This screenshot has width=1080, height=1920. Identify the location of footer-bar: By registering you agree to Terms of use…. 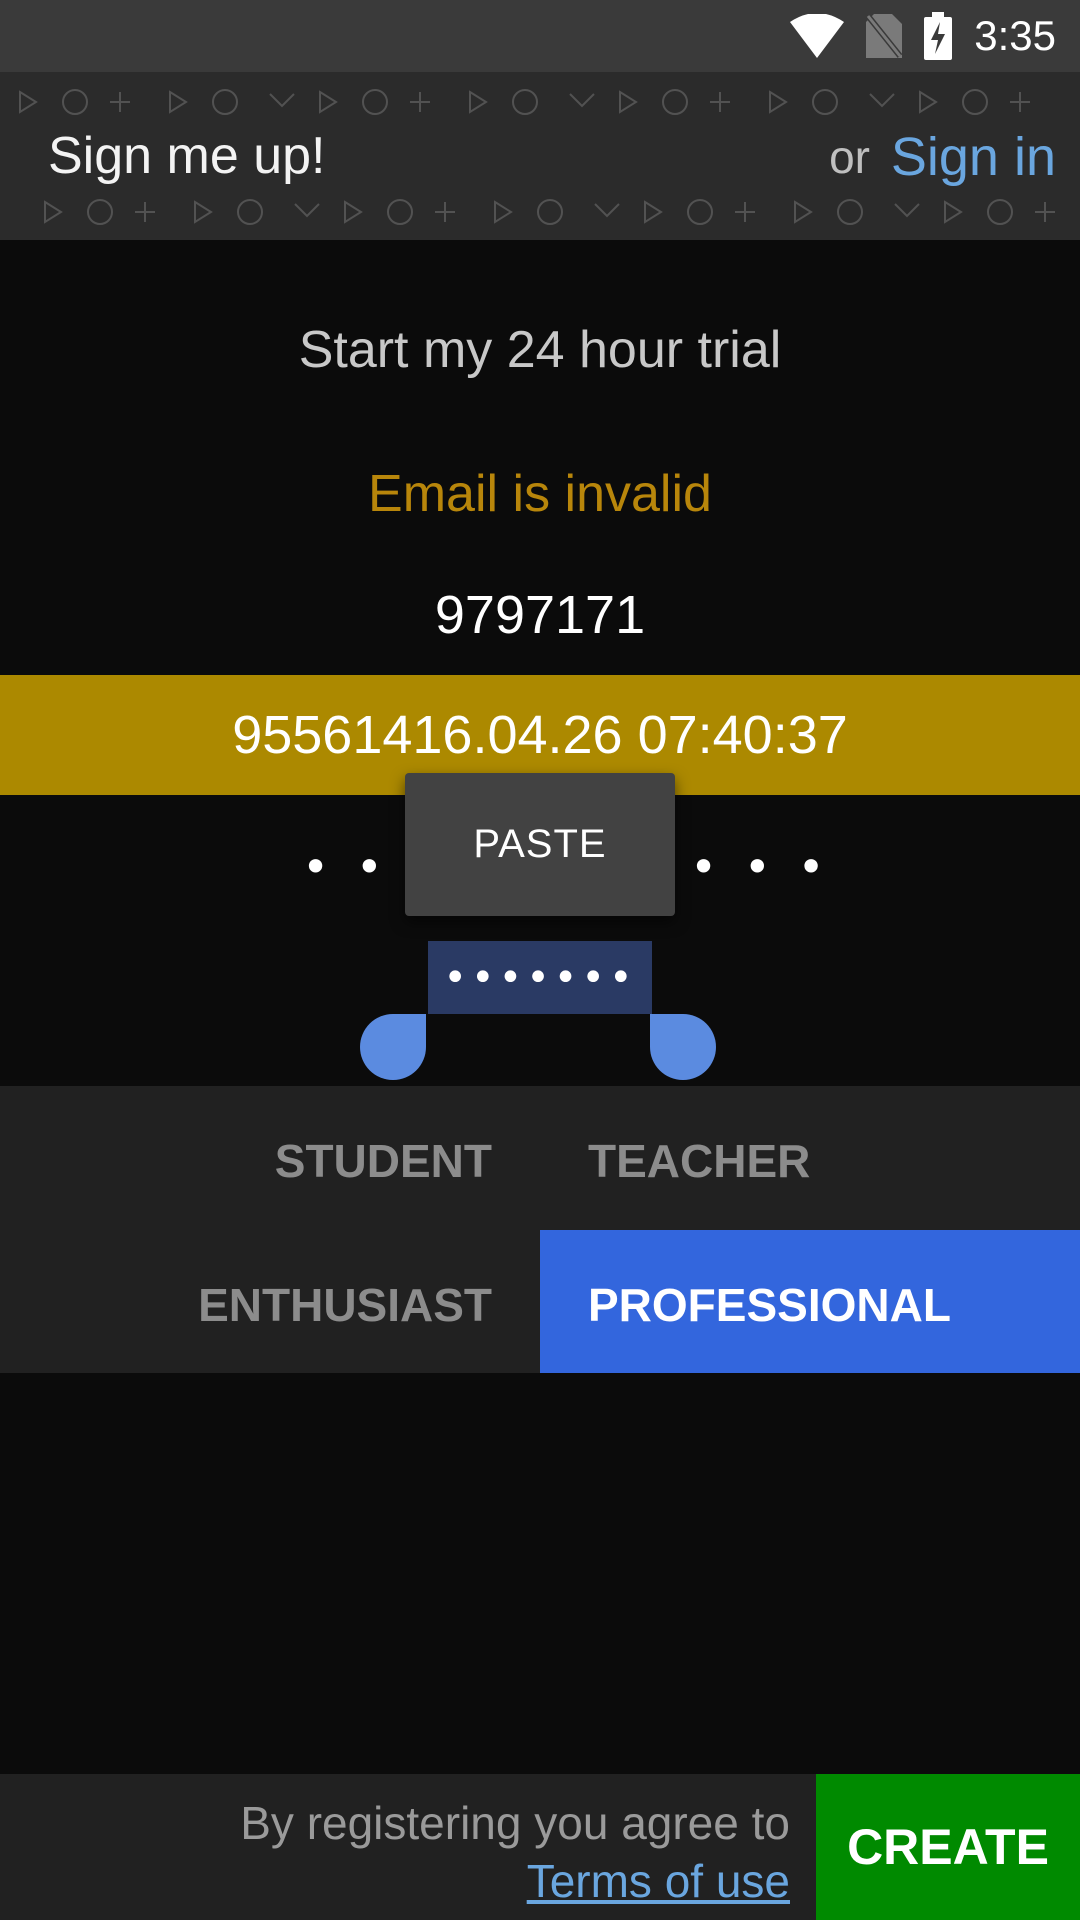
(540, 1847).